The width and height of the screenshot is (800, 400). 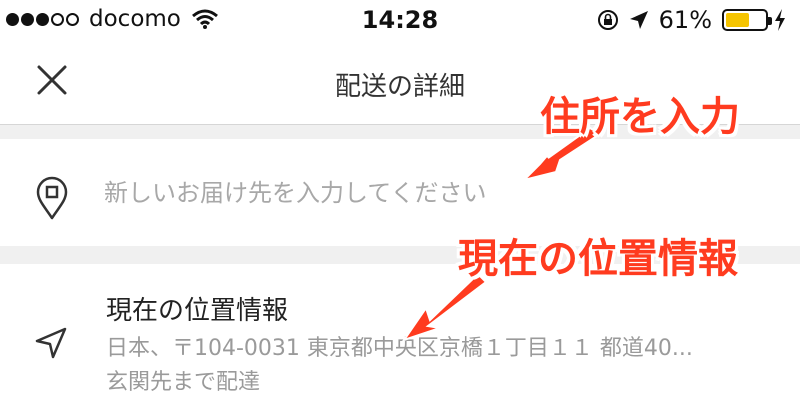 What do you see at coordinates (400, 20) in the screenshot?
I see `status-bar: docomo 14:28 61%` at bounding box center [400, 20].